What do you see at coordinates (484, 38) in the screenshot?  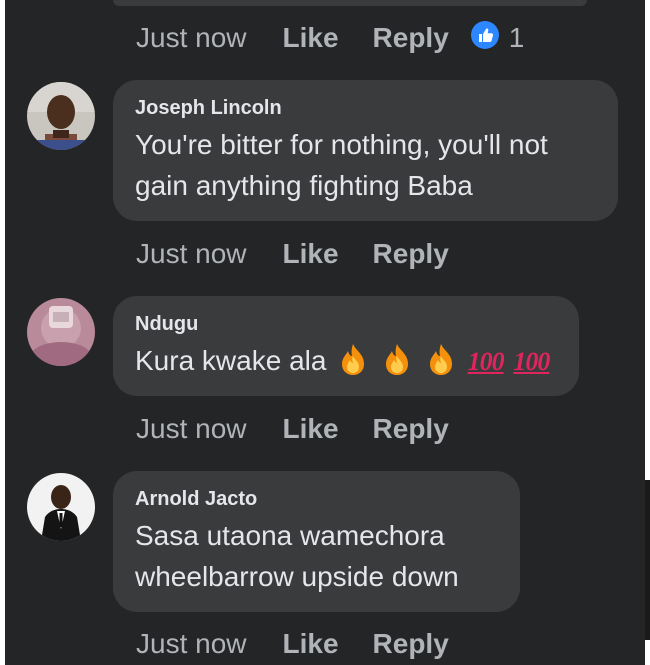 I see `like-reaction-icon` at bounding box center [484, 38].